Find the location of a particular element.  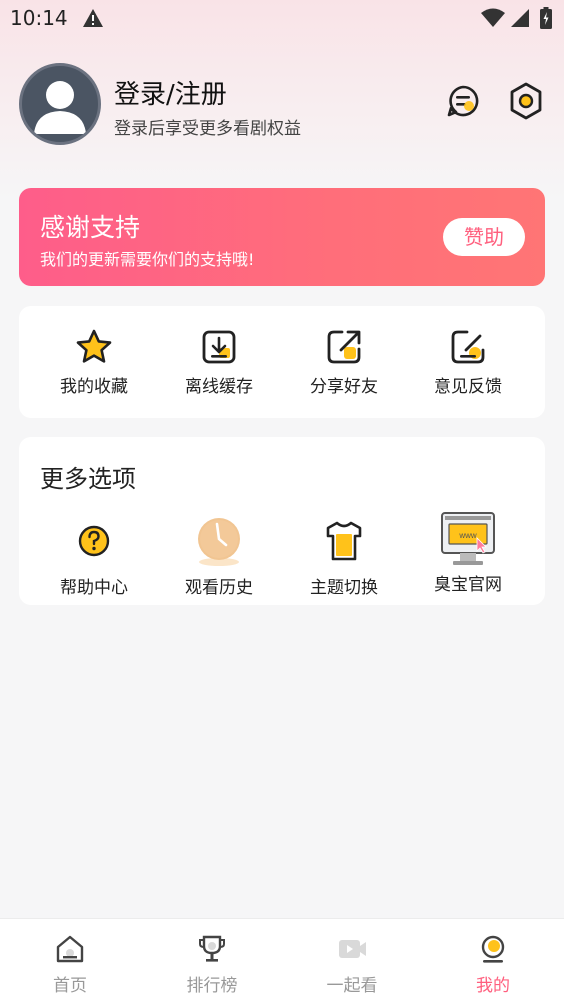

feedback-item: 意见反馈 is located at coordinates (468, 362).